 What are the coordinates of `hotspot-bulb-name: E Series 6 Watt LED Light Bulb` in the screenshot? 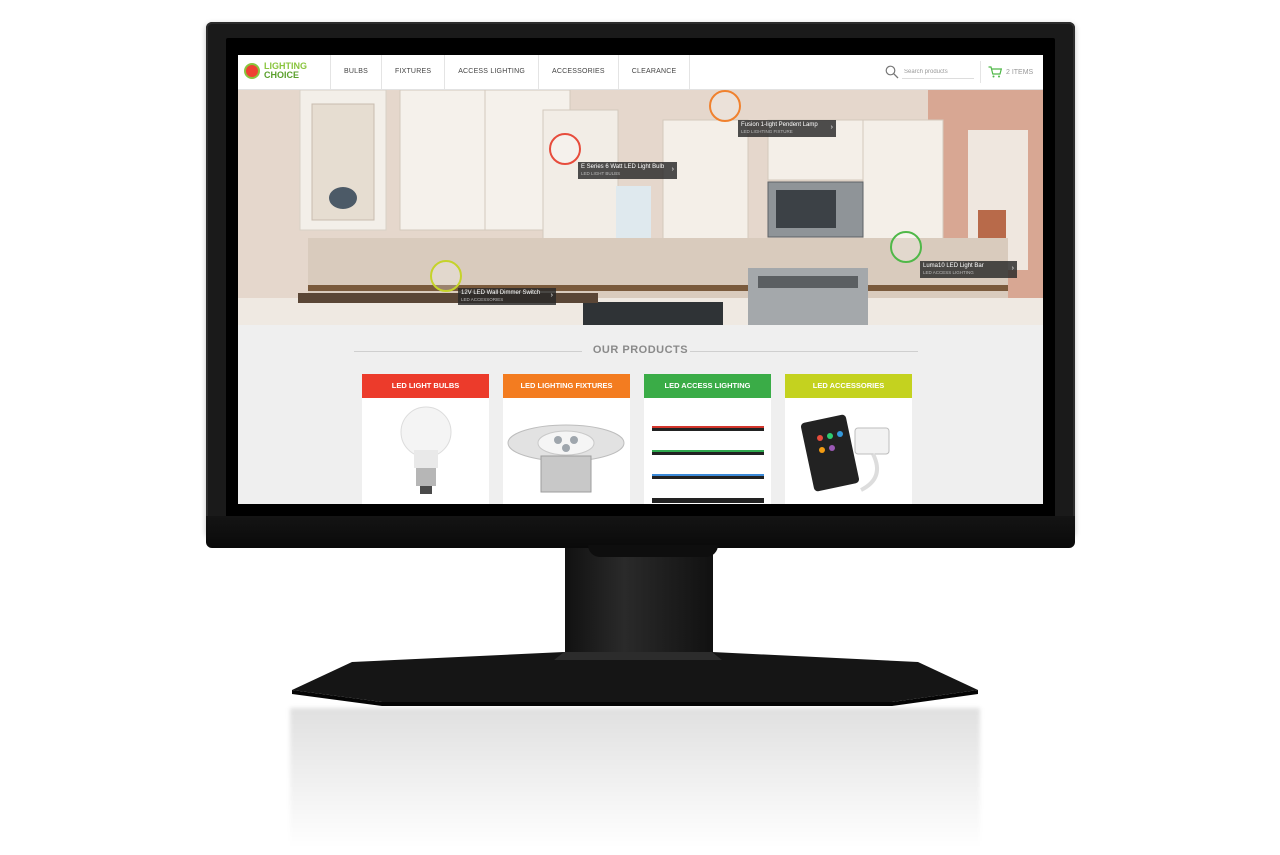 It's located at (623, 167).